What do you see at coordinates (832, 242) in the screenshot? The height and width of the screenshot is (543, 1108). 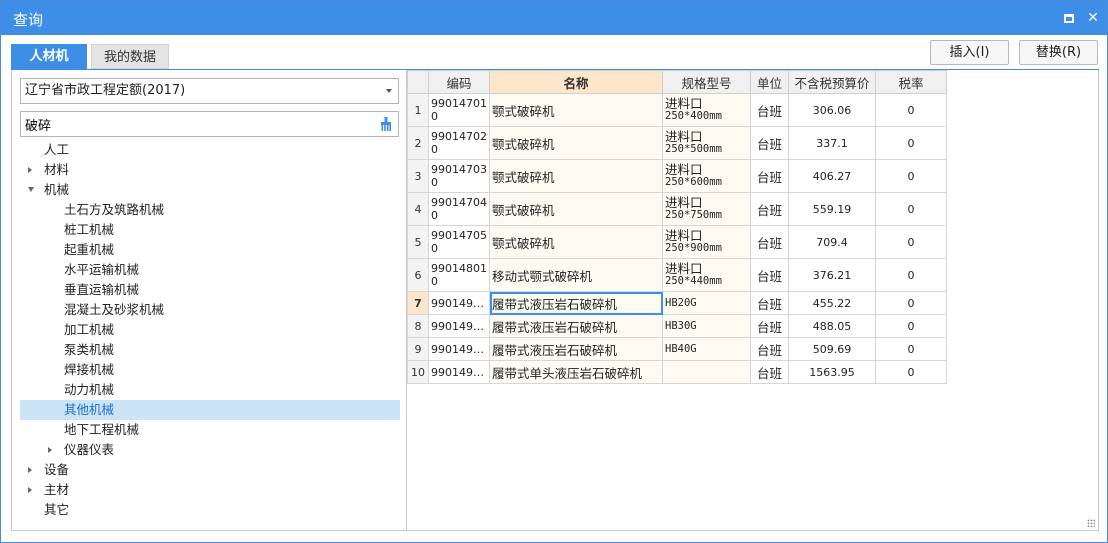 I see `cell-price: 709.4` at bounding box center [832, 242].